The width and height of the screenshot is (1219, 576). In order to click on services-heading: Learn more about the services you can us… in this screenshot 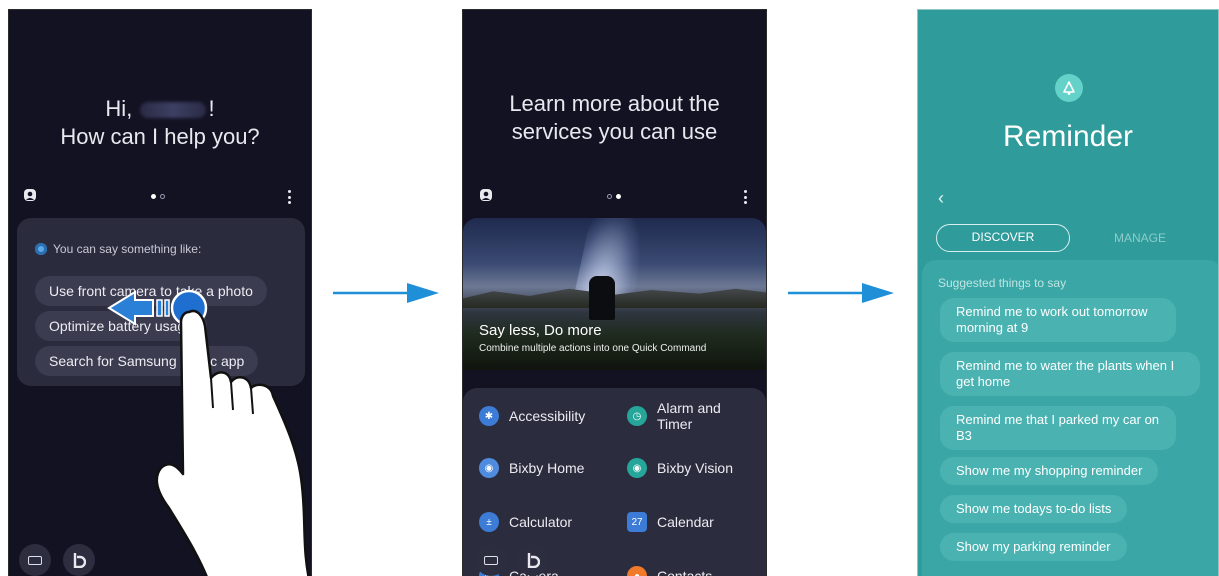, I will do `click(614, 118)`.